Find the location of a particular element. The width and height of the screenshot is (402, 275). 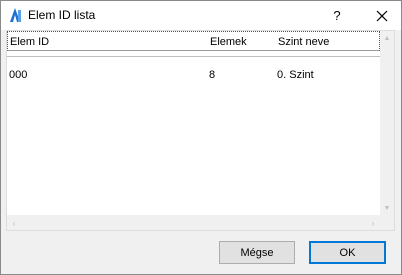

title-bar: Elem ID lista ? is located at coordinates (201, 15).